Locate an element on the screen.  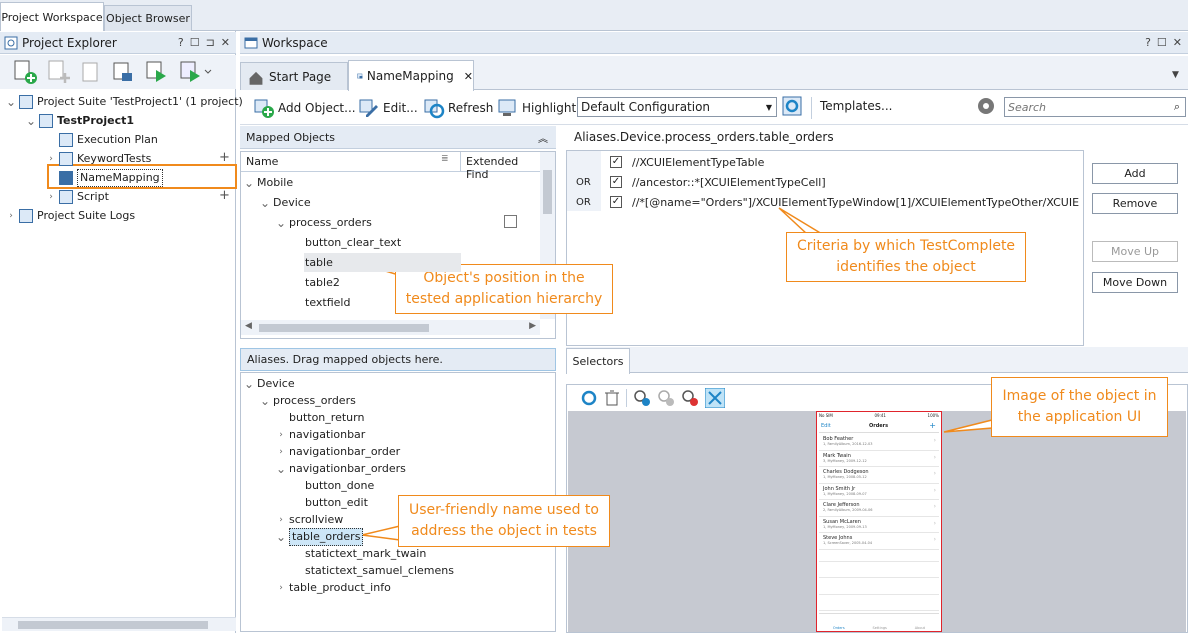
project-tree-label: Script is located at coordinates (93, 196).